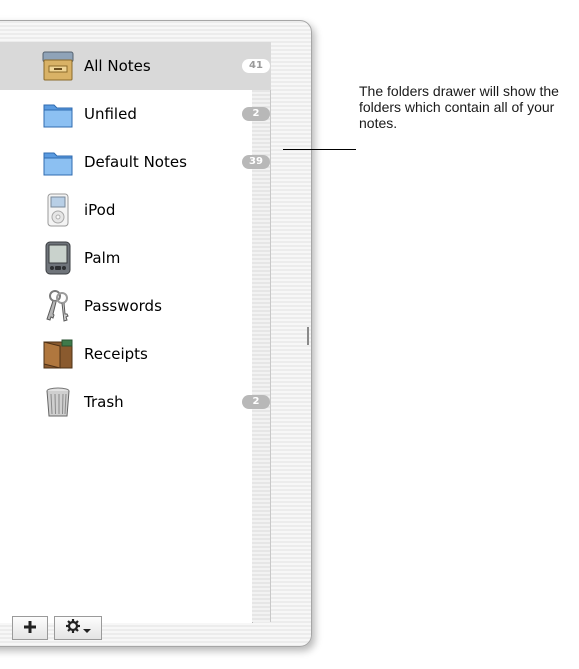  Describe the element at coordinates (135, 210) in the screenshot. I see `folder-row-ipod: iPod` at that location.